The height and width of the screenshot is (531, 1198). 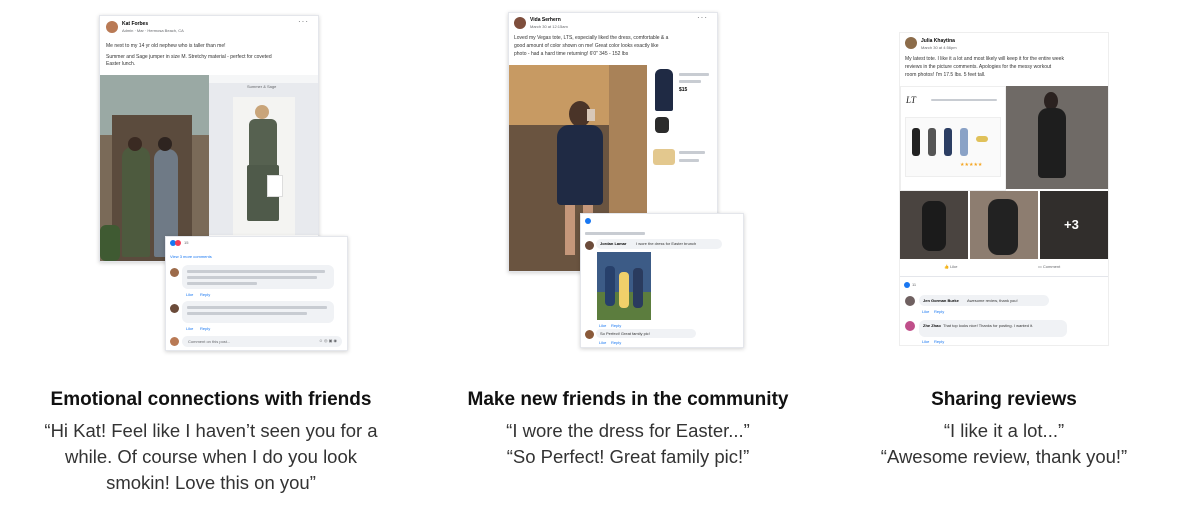 I want to click on product-listing: $15, so click(x=683, y=128).